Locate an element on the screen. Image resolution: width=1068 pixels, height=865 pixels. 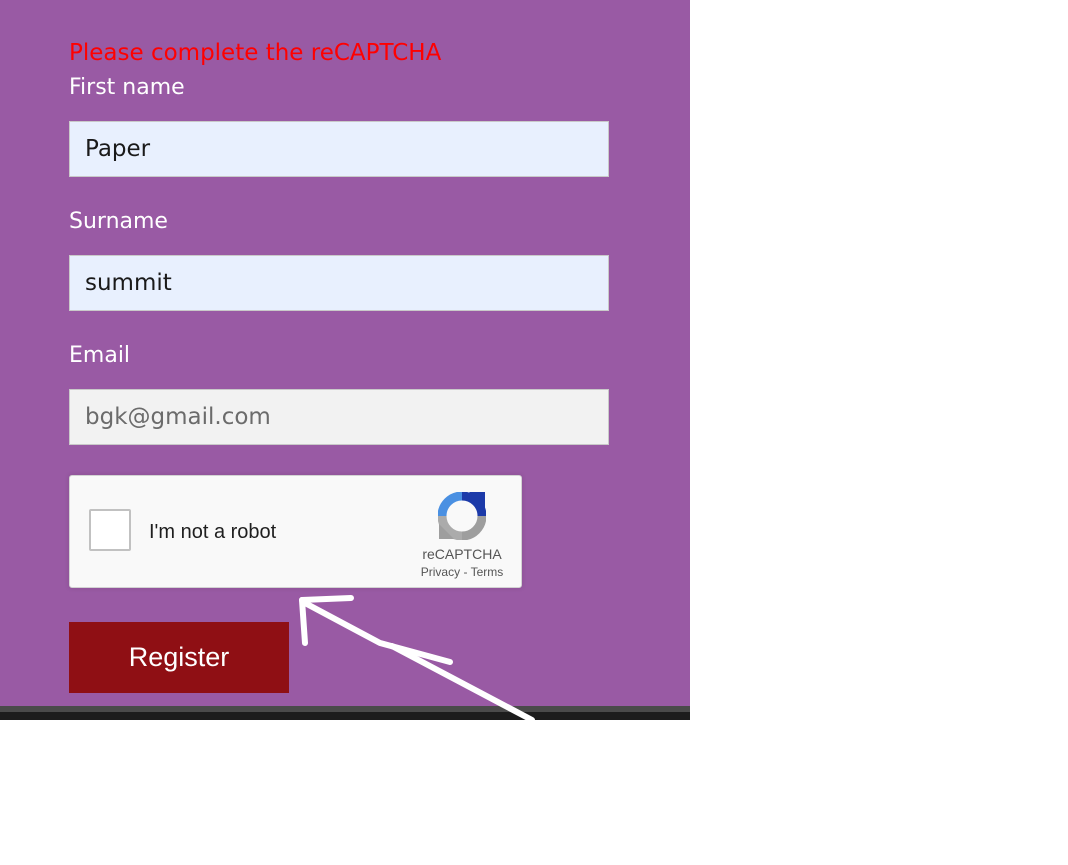
recaptcha-links: Privacy - Terms is located at coordinates (462, 572).